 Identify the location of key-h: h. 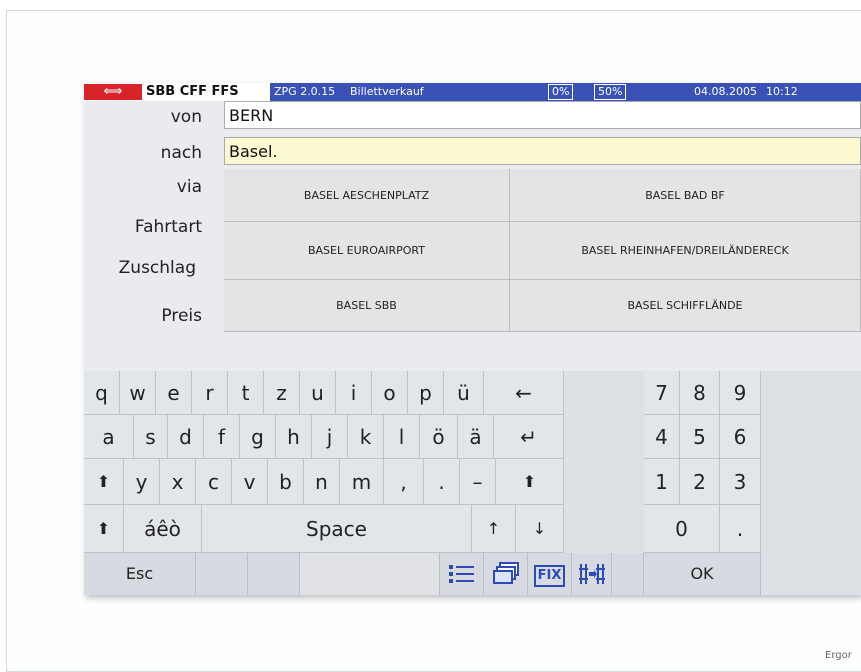
(294, 437).